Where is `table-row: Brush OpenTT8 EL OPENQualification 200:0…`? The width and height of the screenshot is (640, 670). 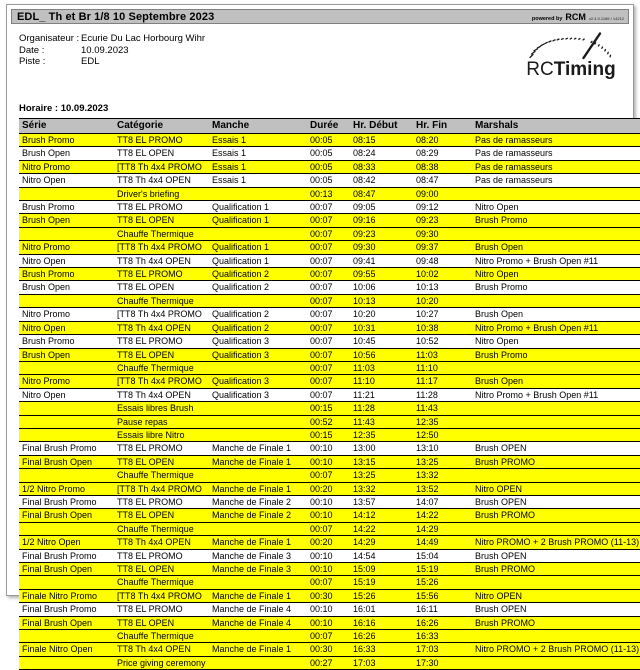
table-row: Brush OpenTT8 EL OPENQualification 200:0… is located at coordinates (329, 287).